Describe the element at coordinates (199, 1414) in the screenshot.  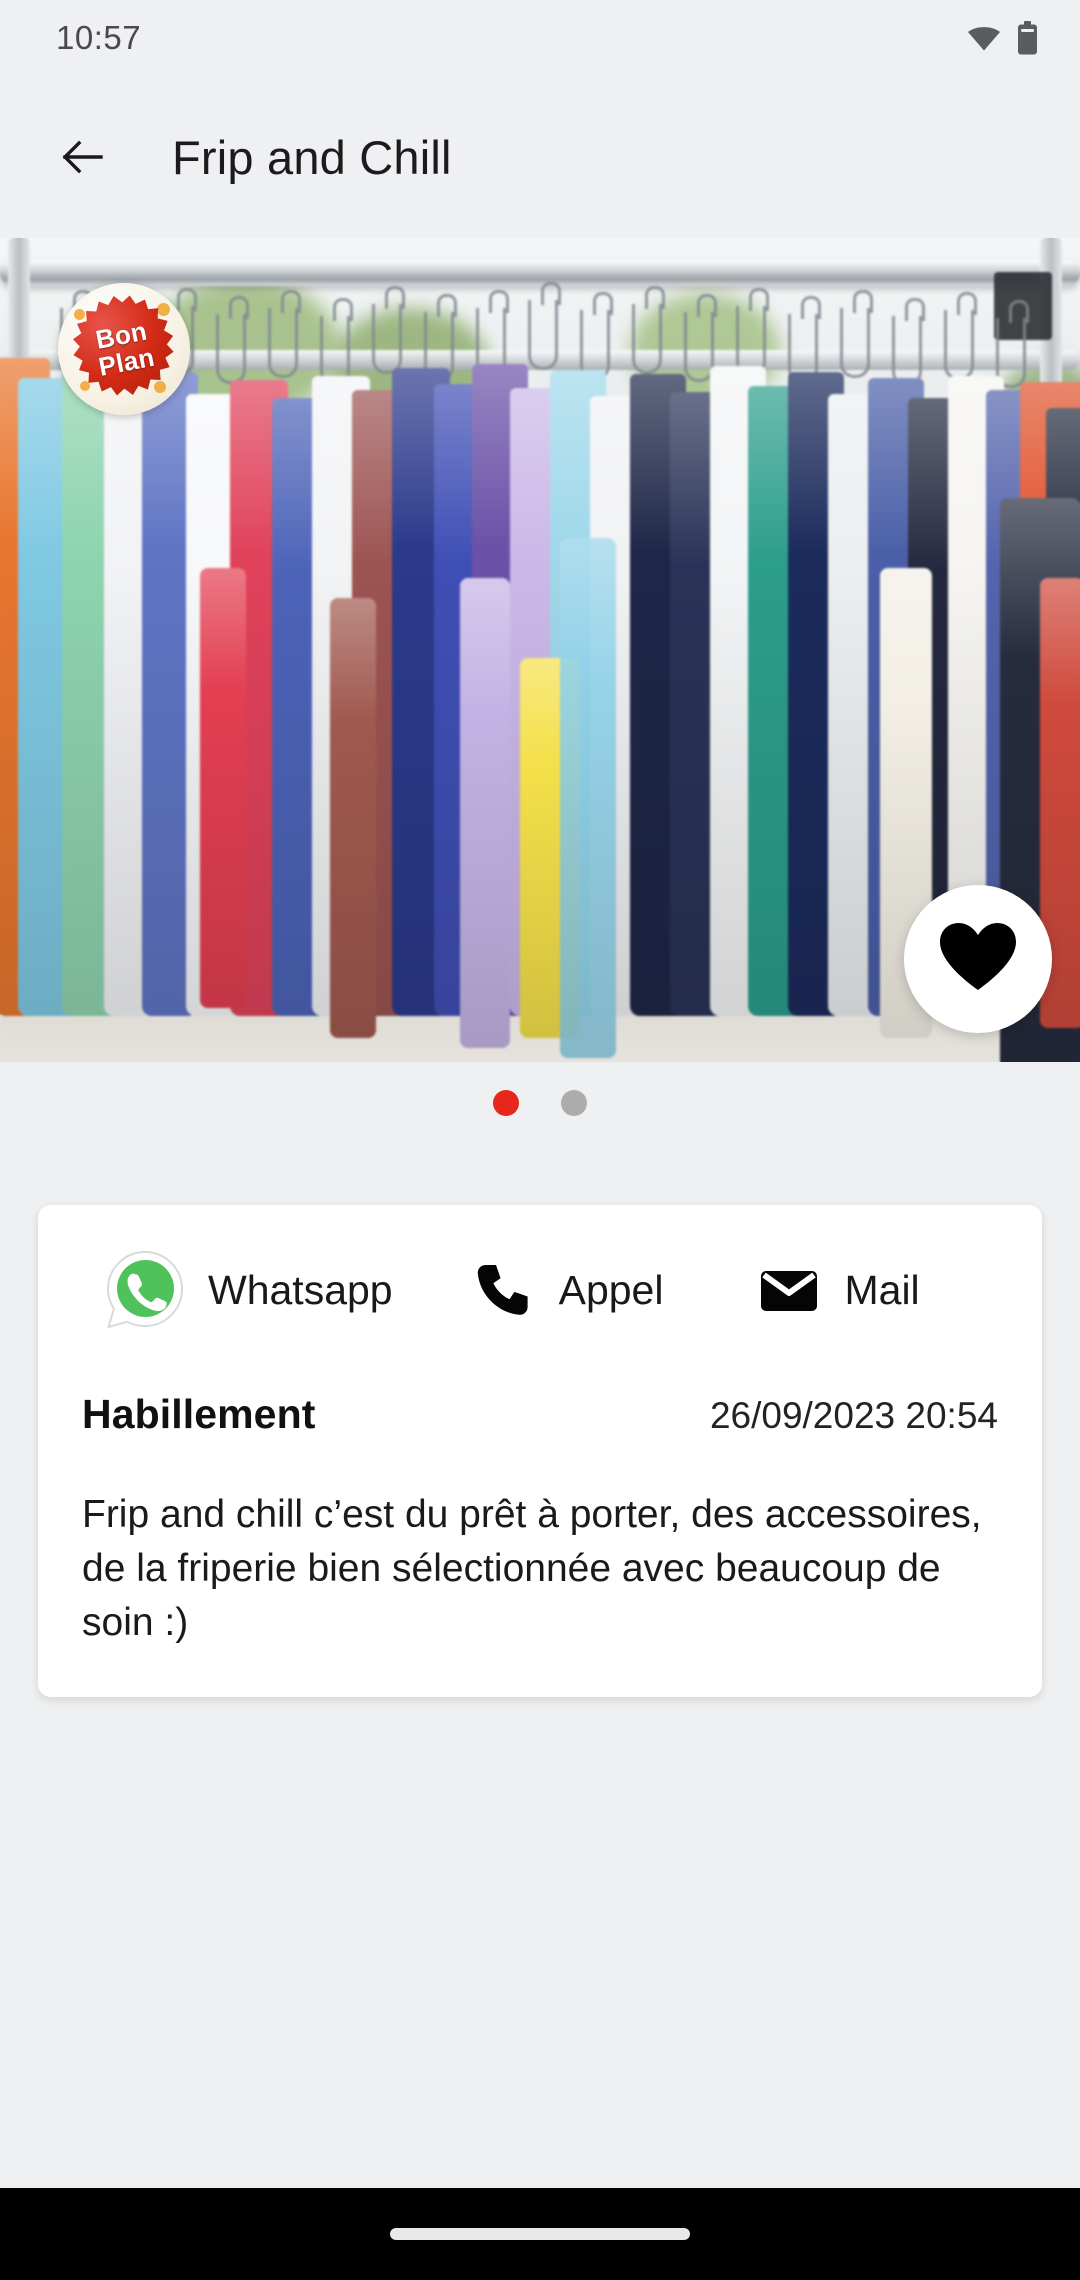
I see `category-label: Habillement` at that location.